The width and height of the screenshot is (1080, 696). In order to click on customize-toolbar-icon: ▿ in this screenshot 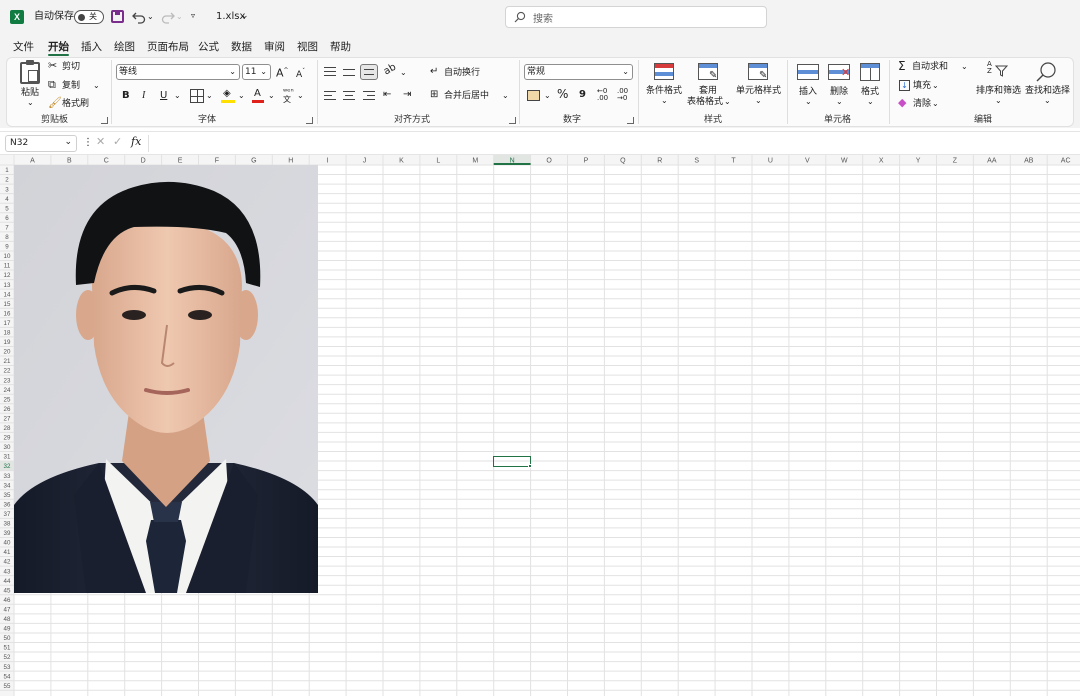, I will do `click(193, 16)`.